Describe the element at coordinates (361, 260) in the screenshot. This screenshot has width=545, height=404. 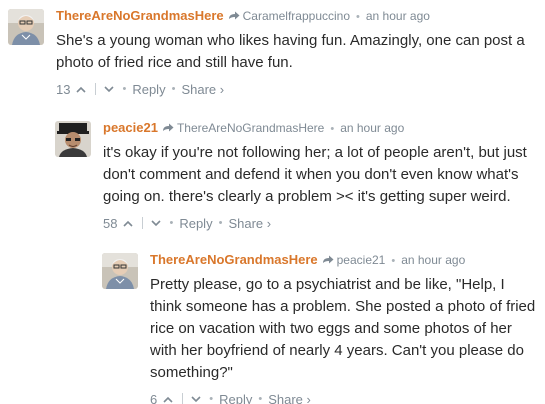
I see `parent-author-link: peacie21` at that location.